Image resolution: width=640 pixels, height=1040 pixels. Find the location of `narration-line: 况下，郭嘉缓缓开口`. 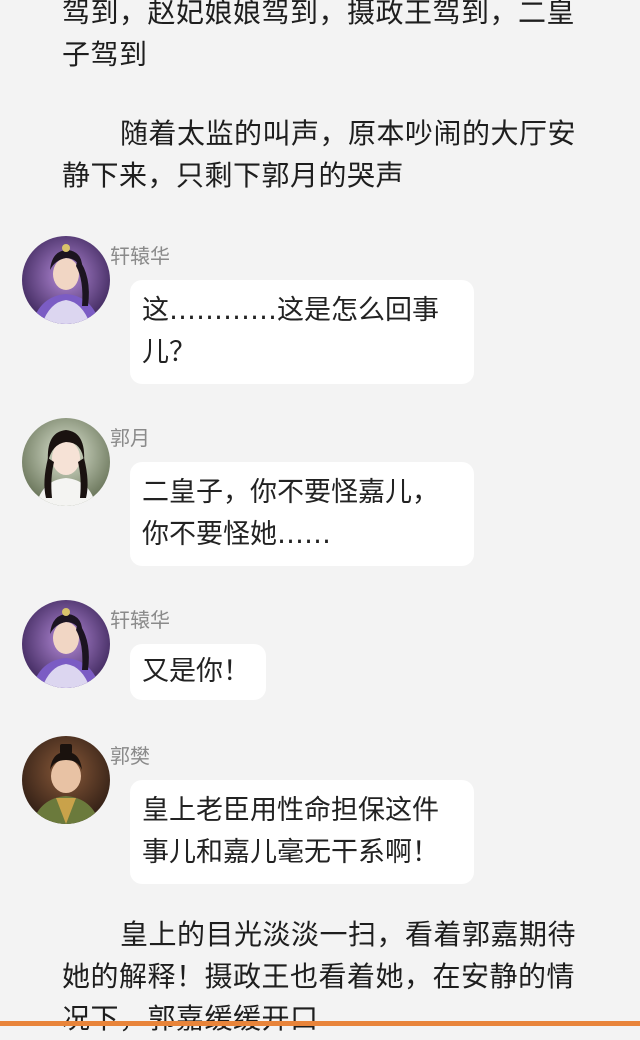

narration-line: 况下，郭嘉缓缓开口 is located at coordinates (190, 1018).